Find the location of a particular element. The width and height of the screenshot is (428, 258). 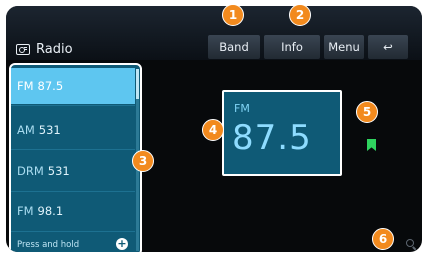

preset-item-2: AM 531 is located at coordinates (73, 130).